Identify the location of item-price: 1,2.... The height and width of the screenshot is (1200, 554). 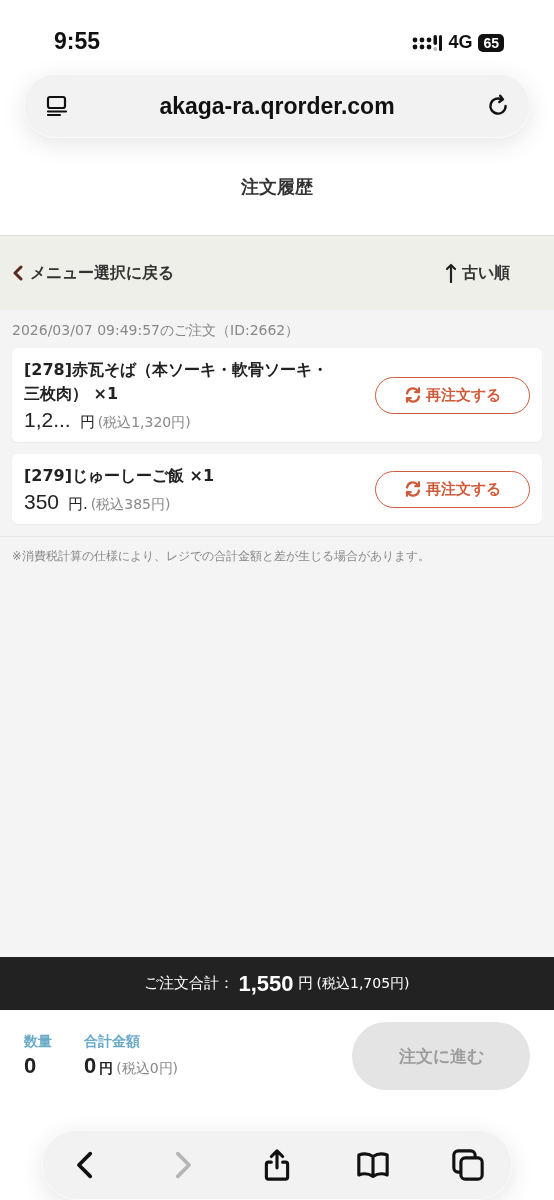
(47, 420).